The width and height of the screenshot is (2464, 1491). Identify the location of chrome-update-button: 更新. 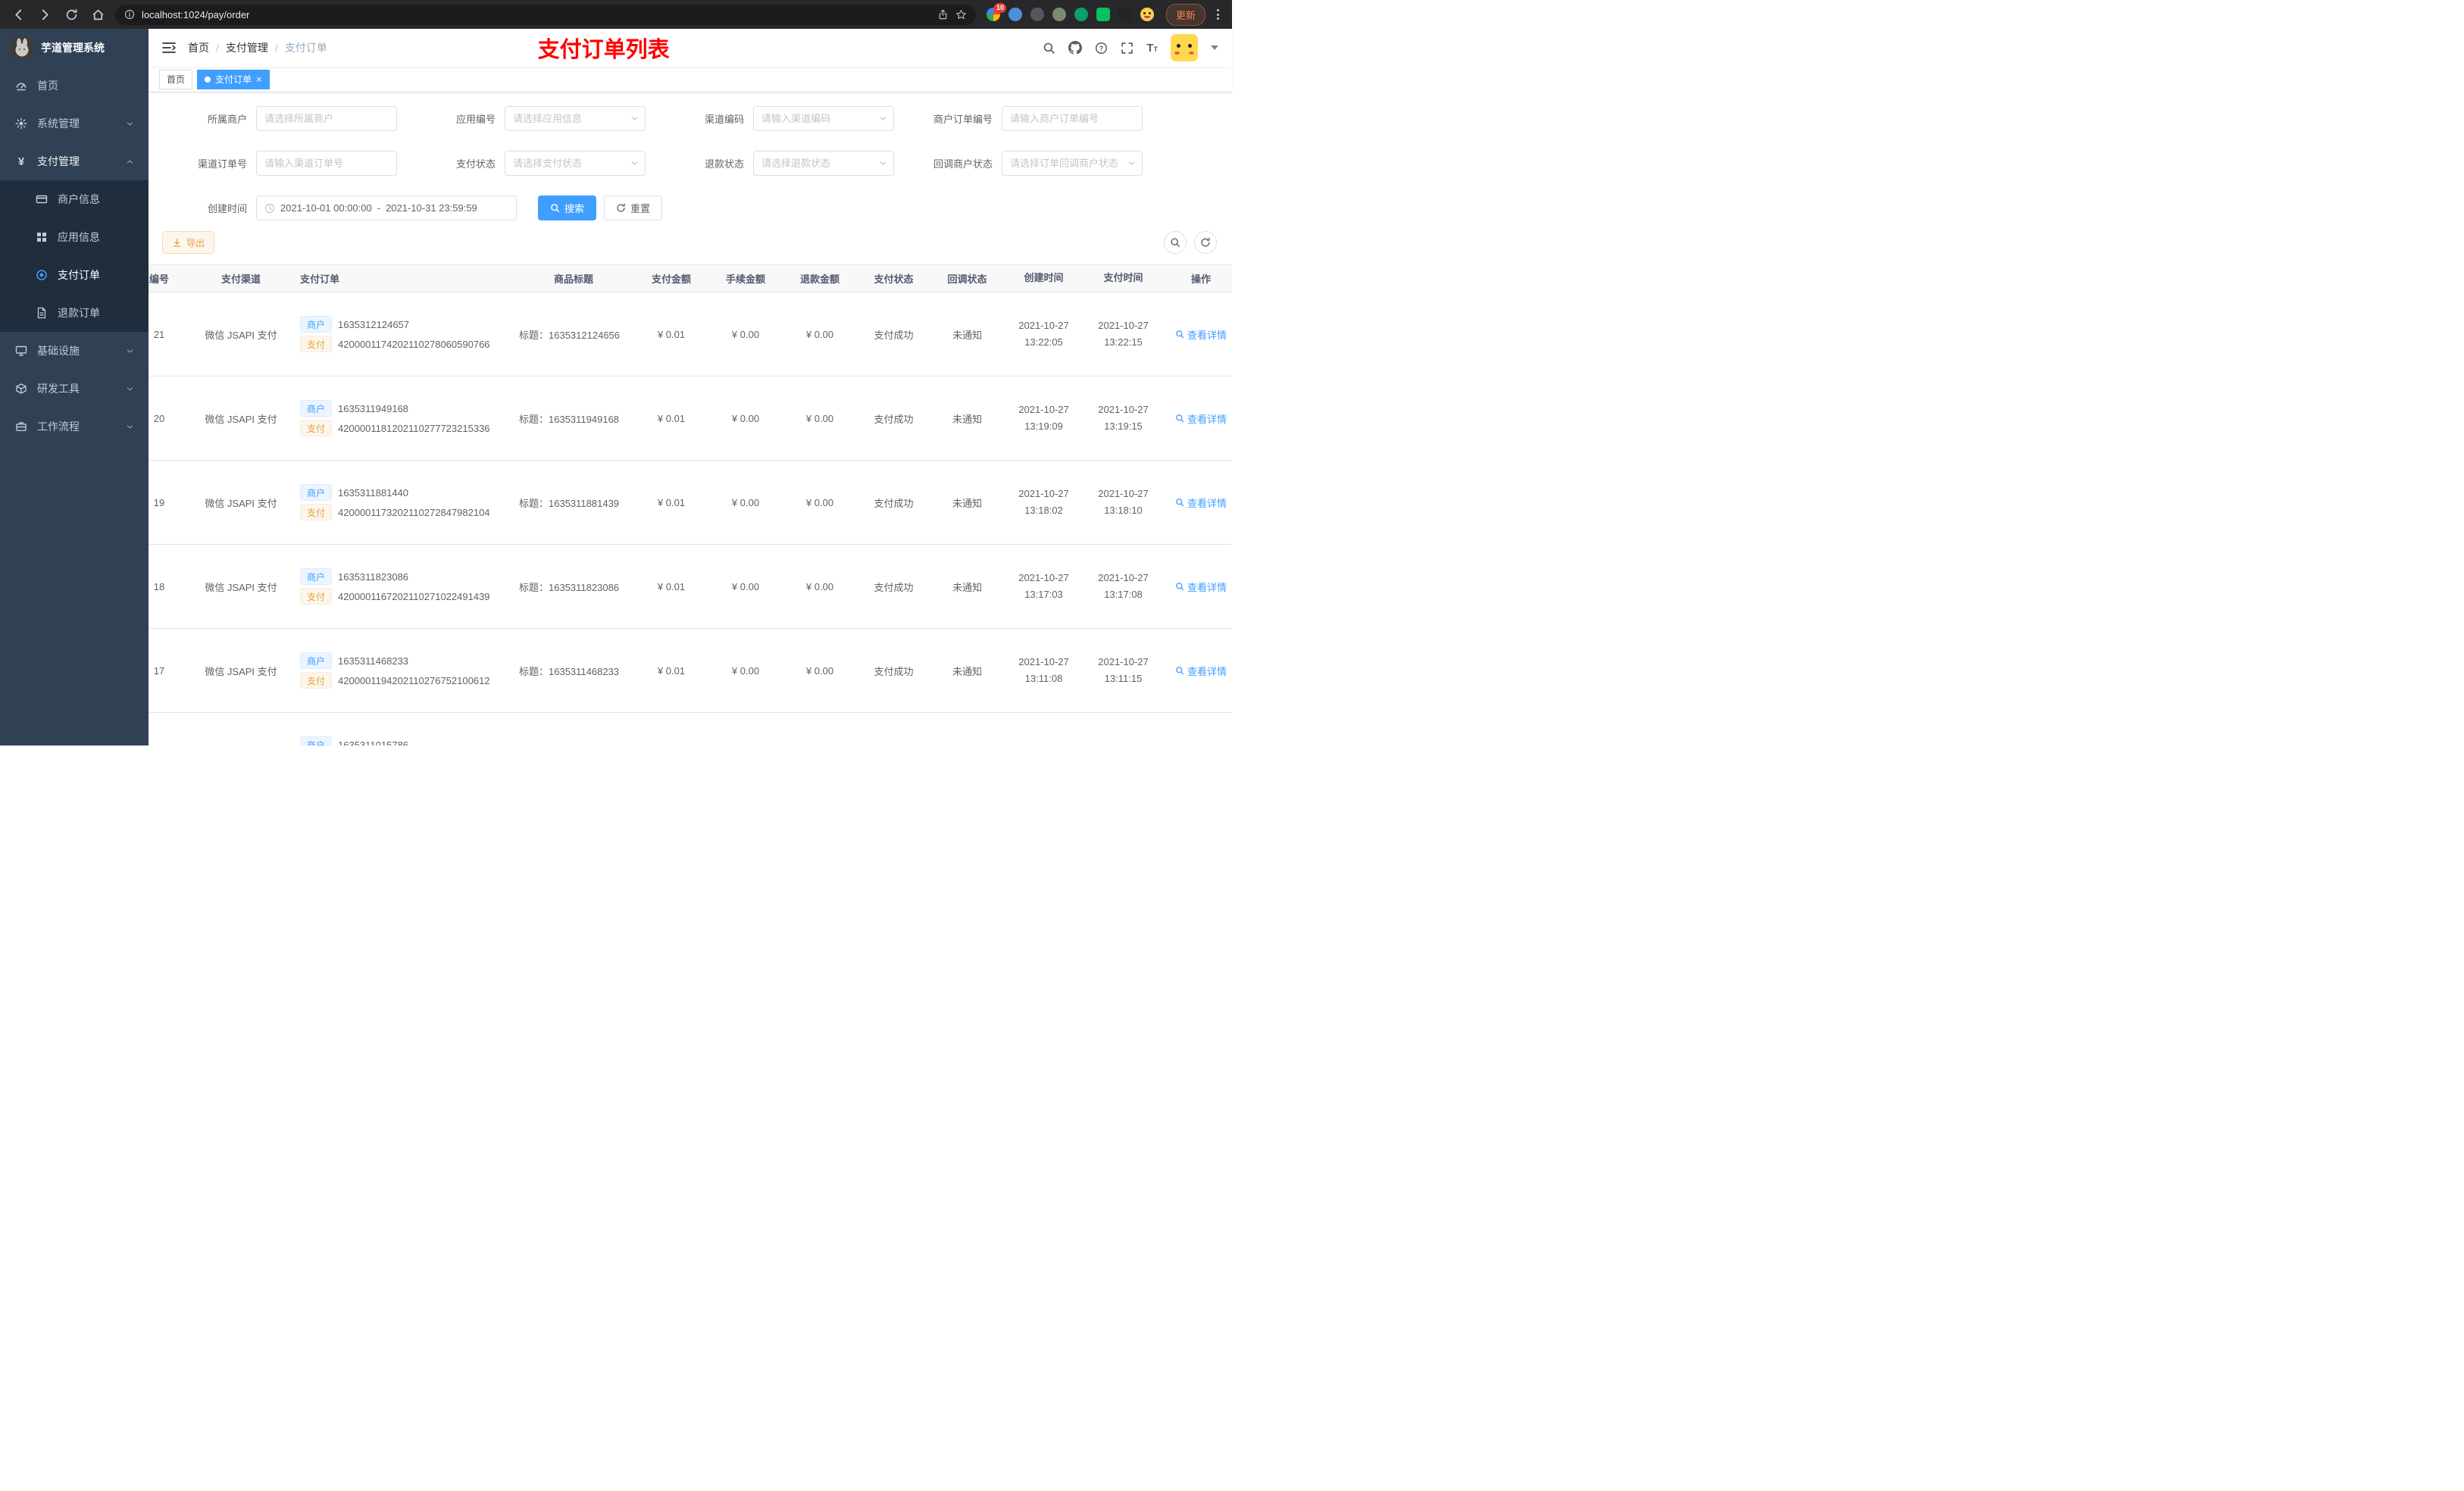
(1185, 14).